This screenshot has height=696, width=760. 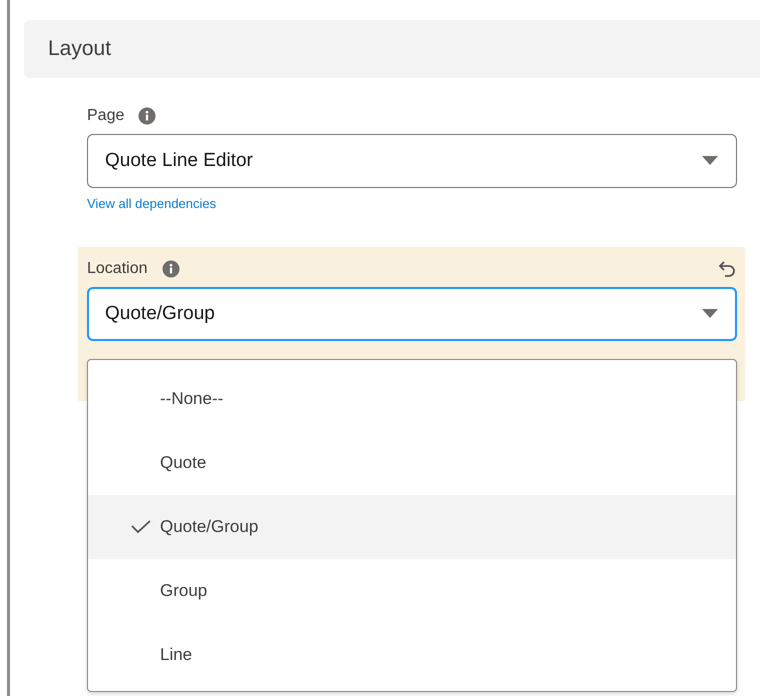 What do you see at coordinates (151, 203) in the screenshot?
I see `dependencies-link: View all dependencies` at bounding box center [151, 203].